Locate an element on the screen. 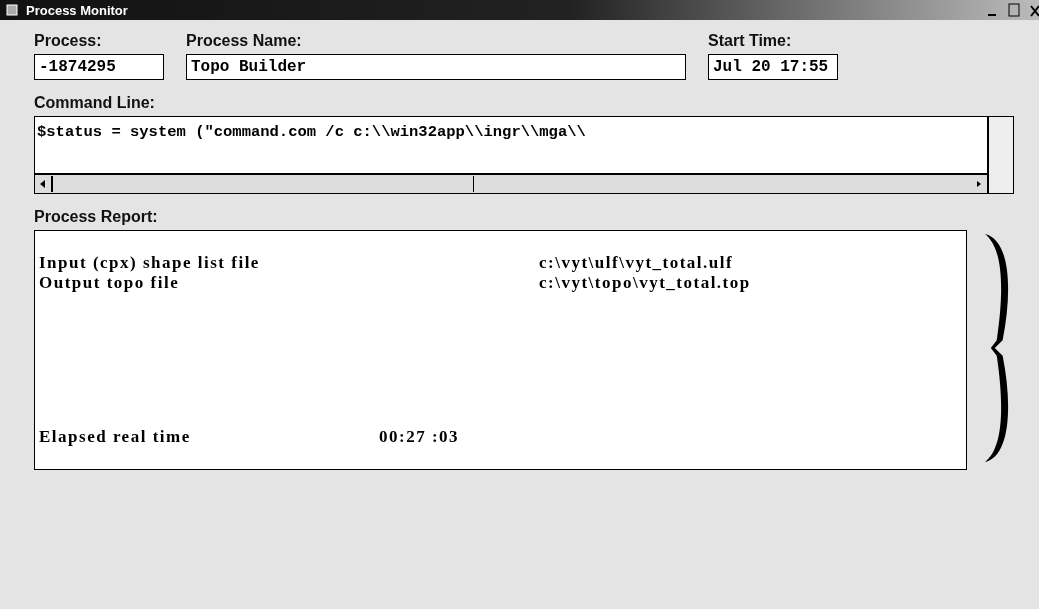 This screenshot has height=609, width=1039. text-field: Jul 20 17:55 is located at coordinates (773, 67).